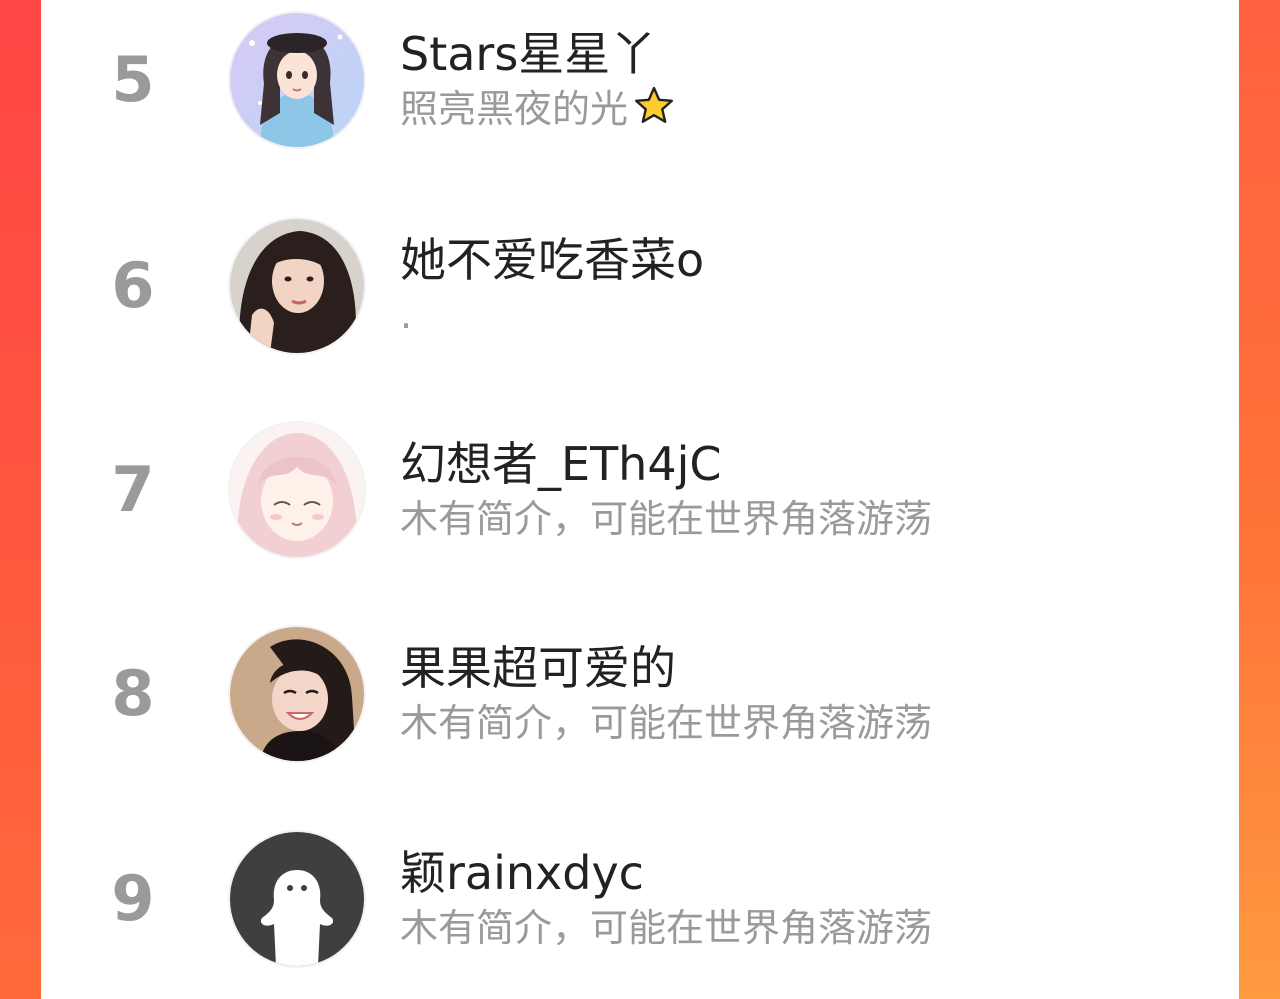  What do you see at coordinates (790, 54) in the screenshot?
I see `user-name: Stars星星丫` at bounding box center [790, 54].